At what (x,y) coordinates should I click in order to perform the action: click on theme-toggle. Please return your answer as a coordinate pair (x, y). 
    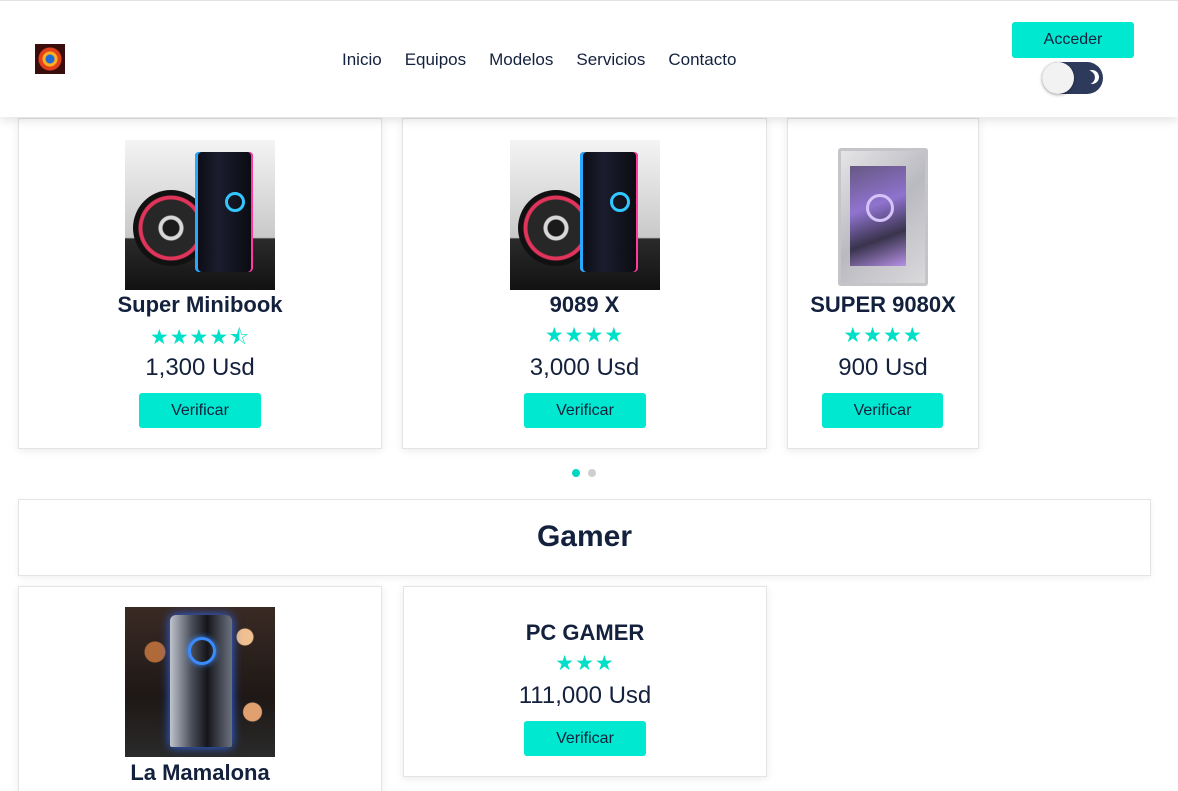
    Looking at the image, I should click on (1072, 78).